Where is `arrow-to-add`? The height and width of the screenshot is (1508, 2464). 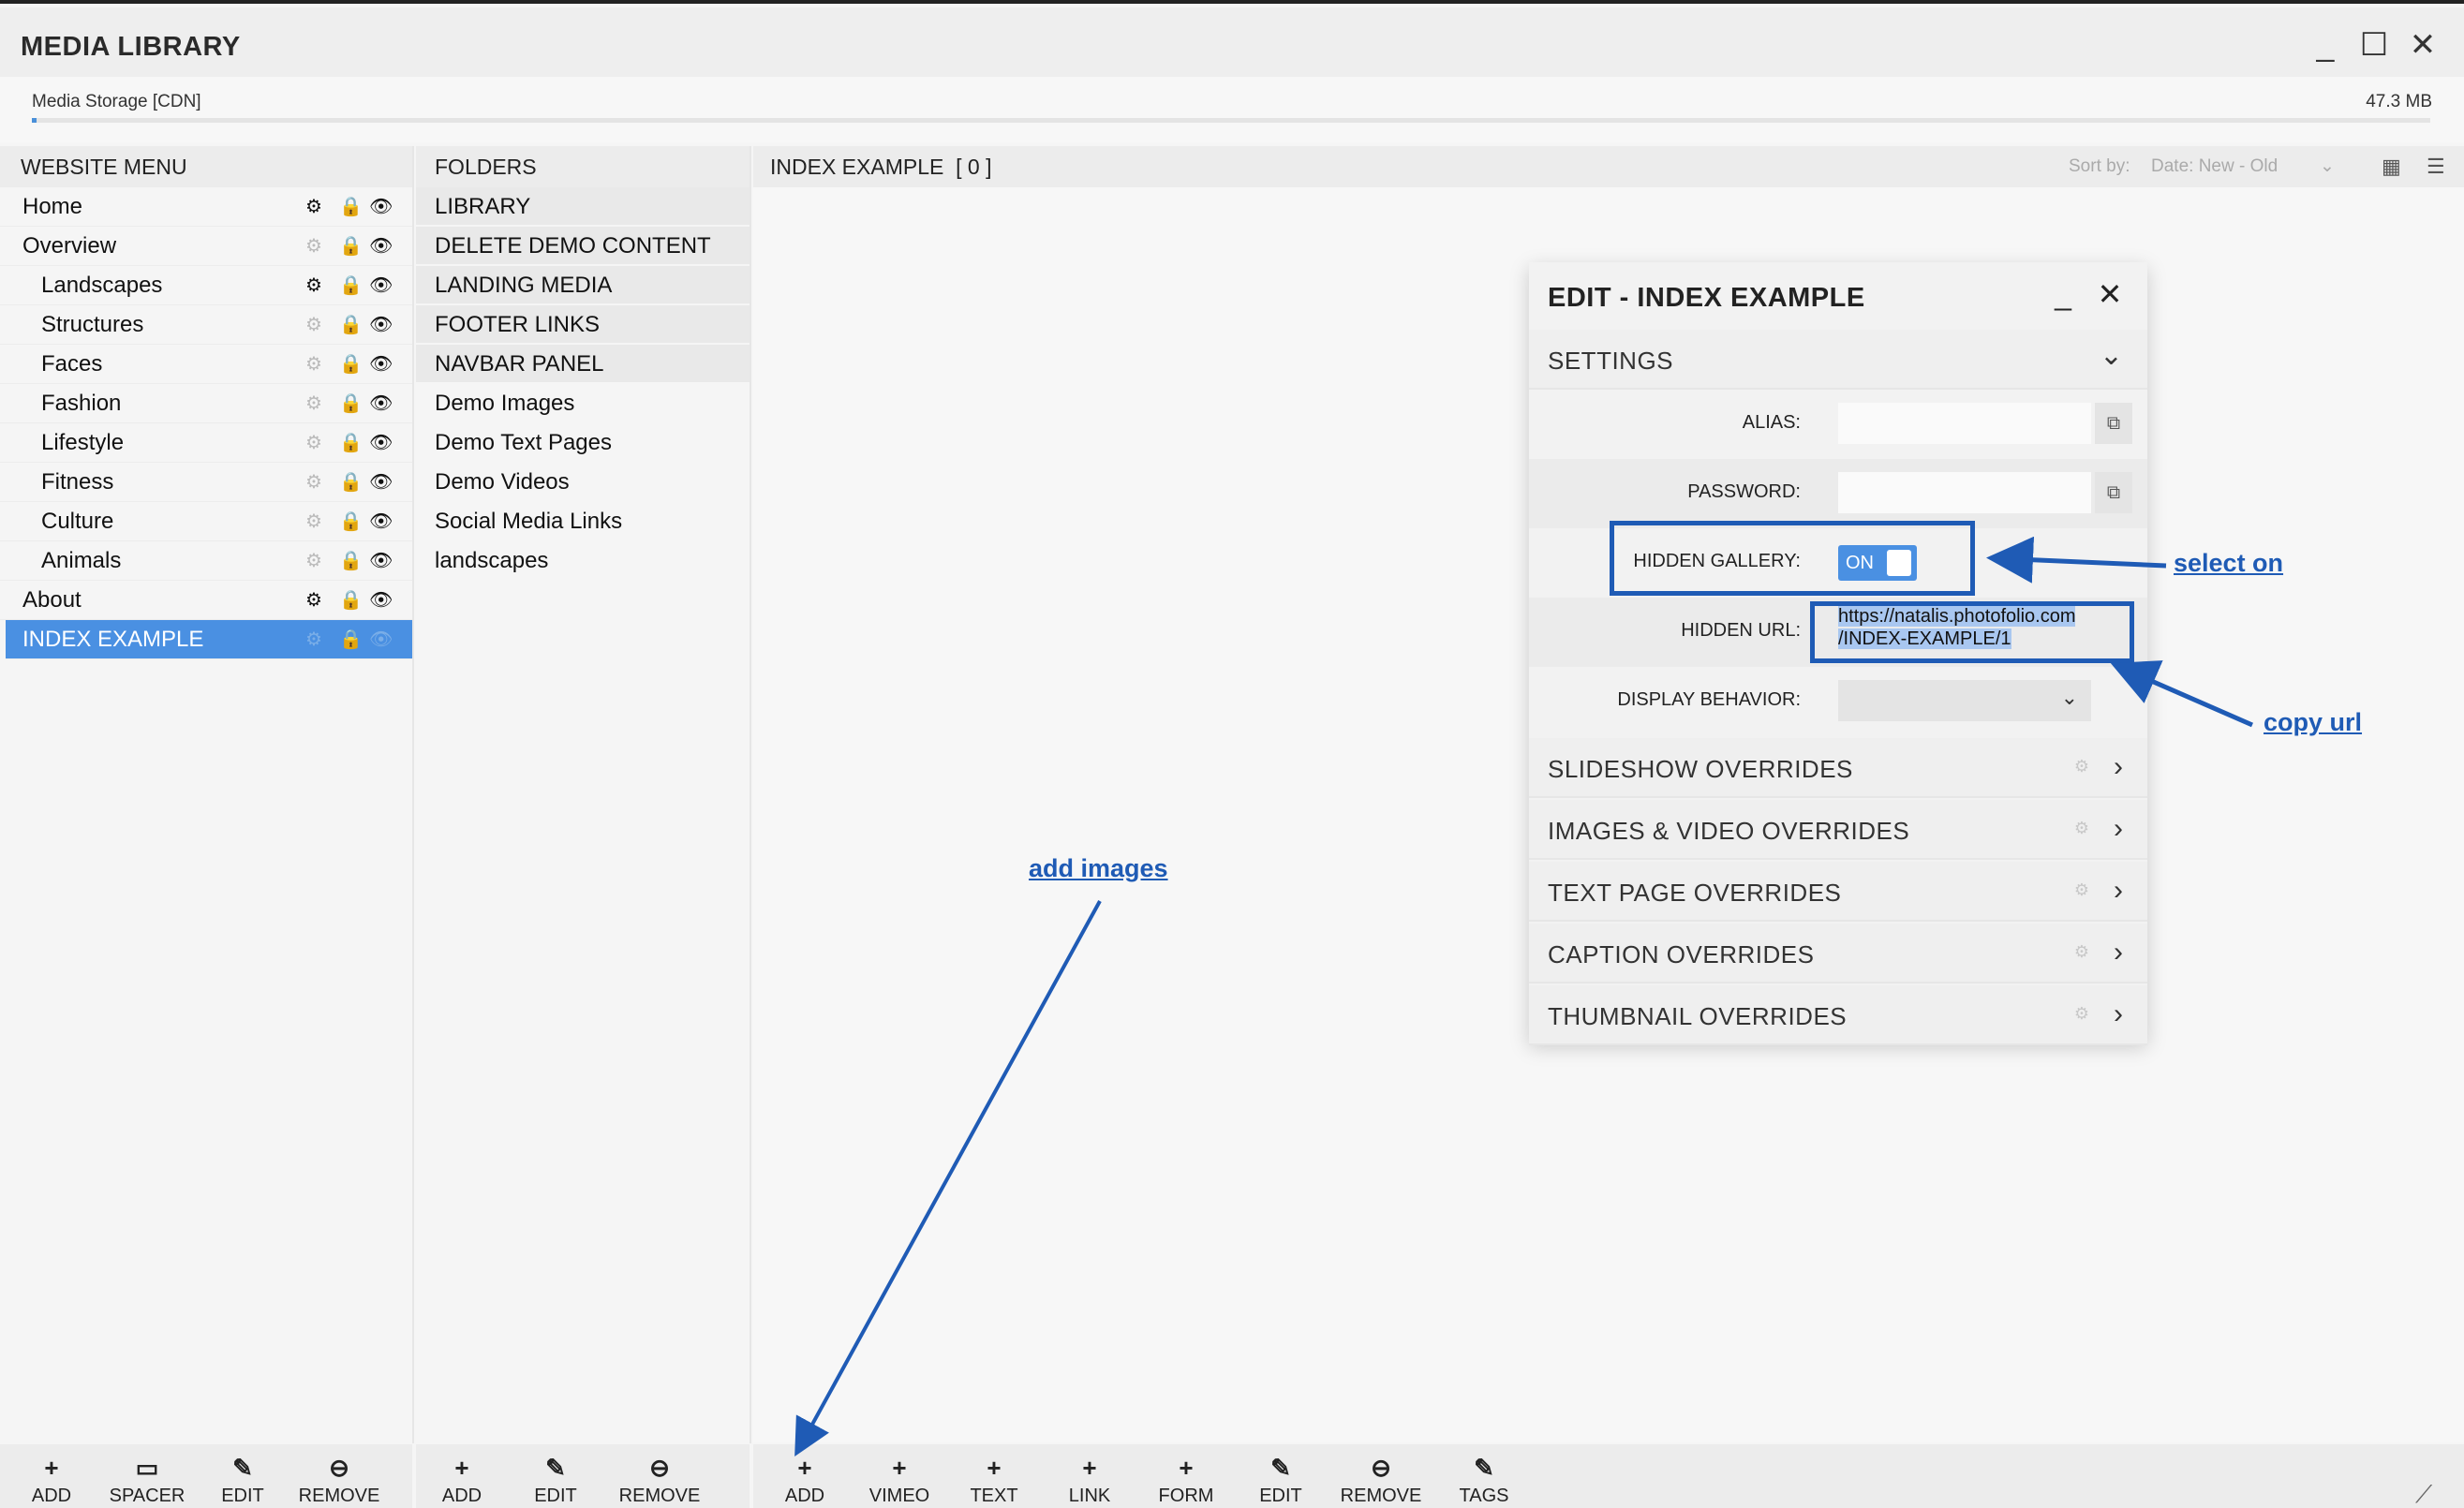
arrow-to-add is located at coordinates (948, 1178).